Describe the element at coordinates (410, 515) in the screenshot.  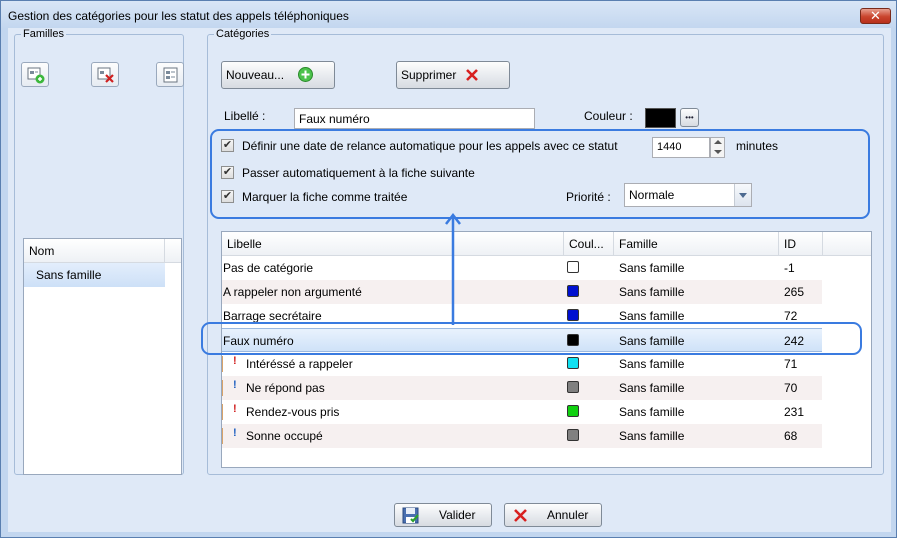
I see `save-icon` at that location.